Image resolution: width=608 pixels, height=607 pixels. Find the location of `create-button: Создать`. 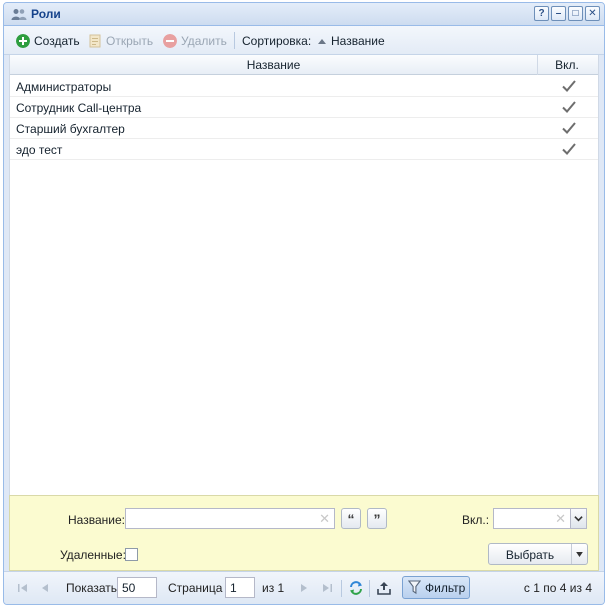

create-button: Создать is located at coordinates (48, 41).